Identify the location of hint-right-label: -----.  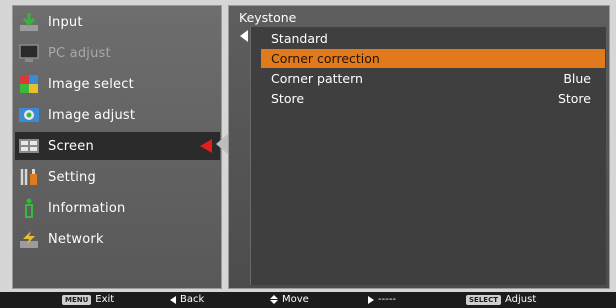
(387, 299).